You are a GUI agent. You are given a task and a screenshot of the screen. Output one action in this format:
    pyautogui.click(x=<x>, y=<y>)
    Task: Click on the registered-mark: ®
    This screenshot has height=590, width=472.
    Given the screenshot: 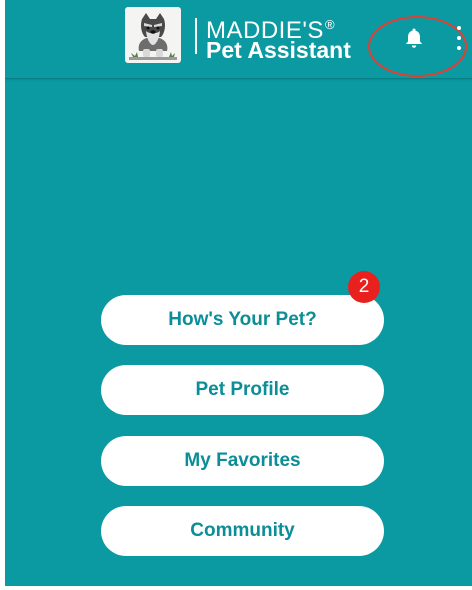 What is the action you would take?
    pyautogui.click(x=330, y=24)
    